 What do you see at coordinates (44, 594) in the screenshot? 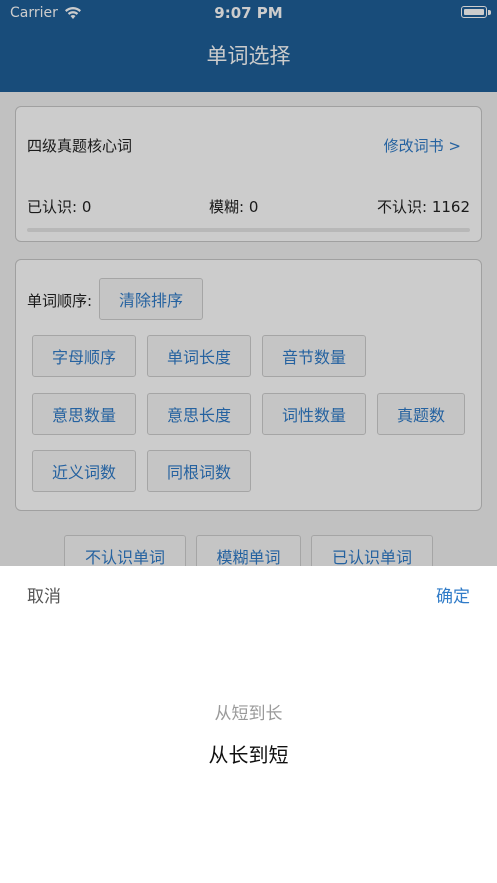
I see `cancel-button: 取消` at bounding box center [44, 594].